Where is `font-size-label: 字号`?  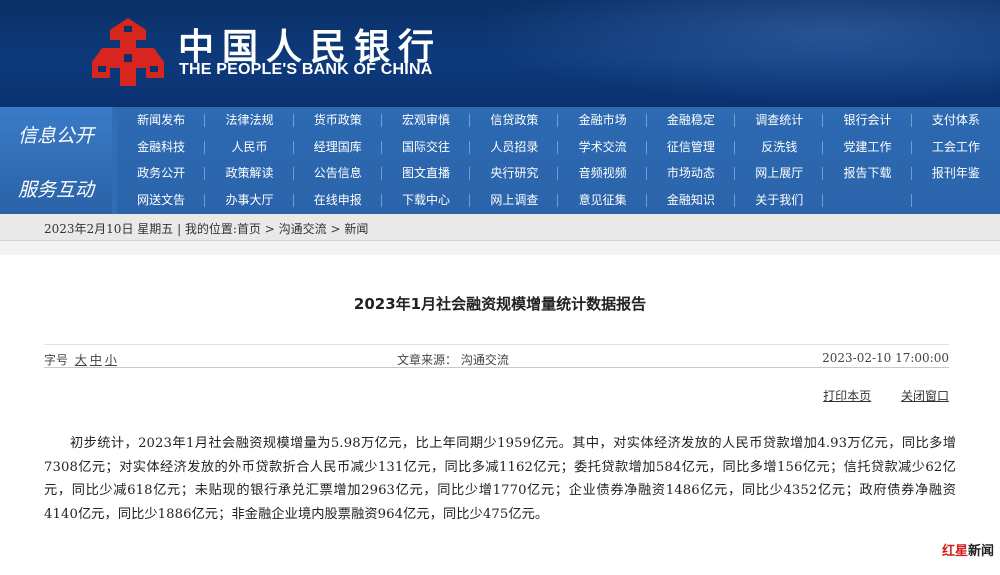
font-size-label: 字号 is located at coordinates (56, 360).